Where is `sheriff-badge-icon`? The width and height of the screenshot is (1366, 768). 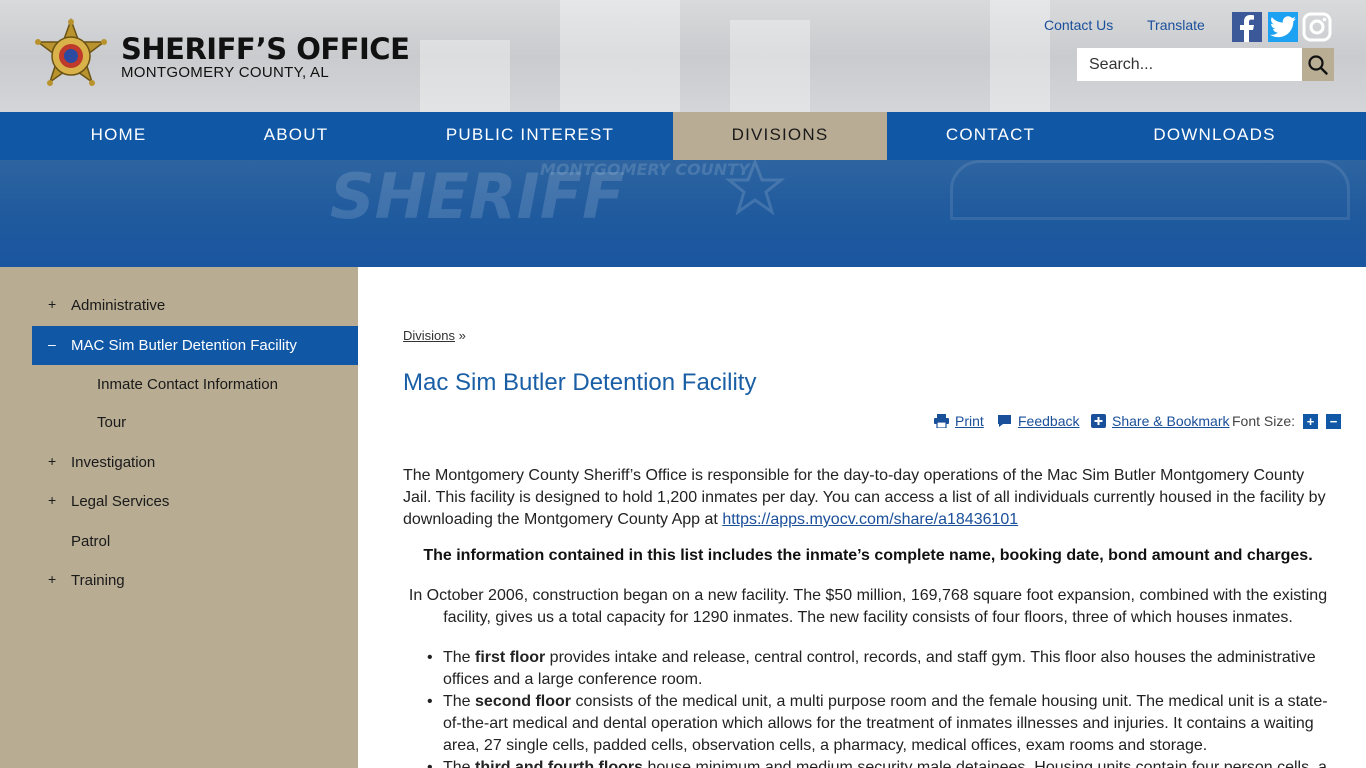 sheriff-badge-icon is located at coordinates (71, 52).